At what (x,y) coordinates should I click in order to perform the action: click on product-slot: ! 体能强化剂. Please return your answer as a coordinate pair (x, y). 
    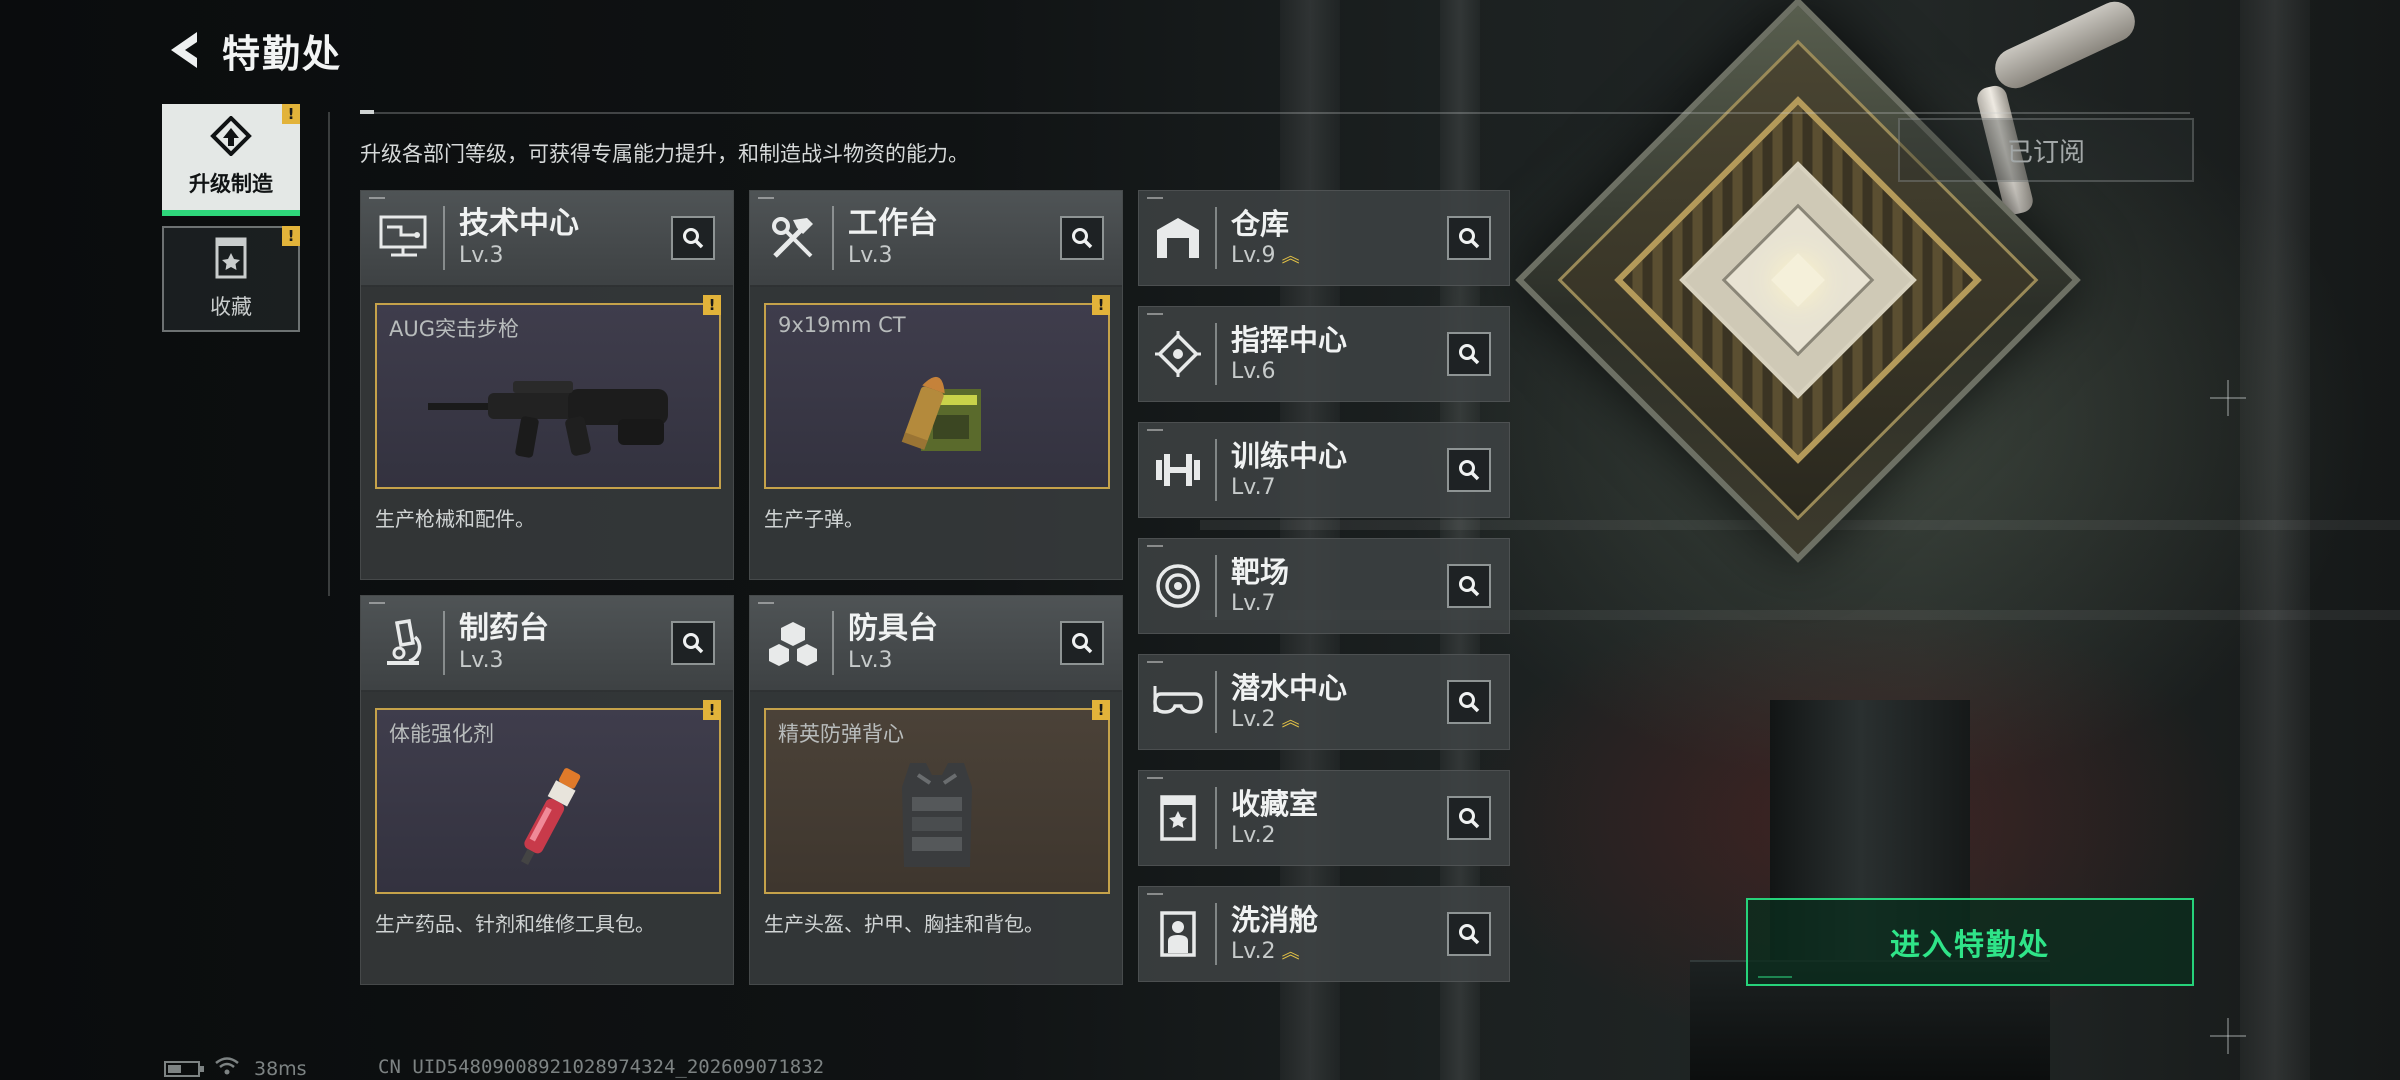
    Looking at the image, I should click on (548, 797).